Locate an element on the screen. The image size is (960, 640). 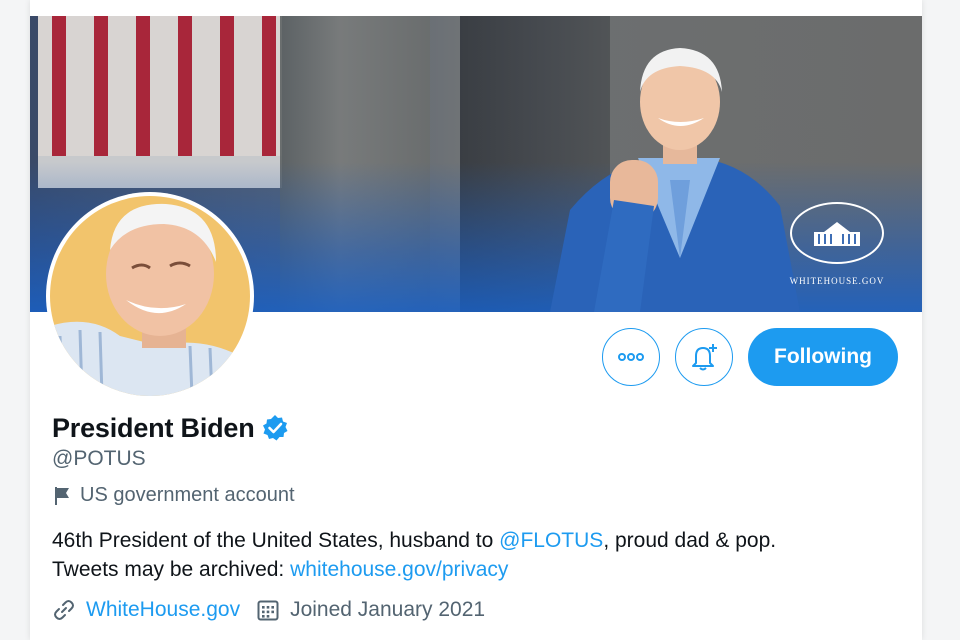
verified-badge-icon is located at coordinates (275, 428).